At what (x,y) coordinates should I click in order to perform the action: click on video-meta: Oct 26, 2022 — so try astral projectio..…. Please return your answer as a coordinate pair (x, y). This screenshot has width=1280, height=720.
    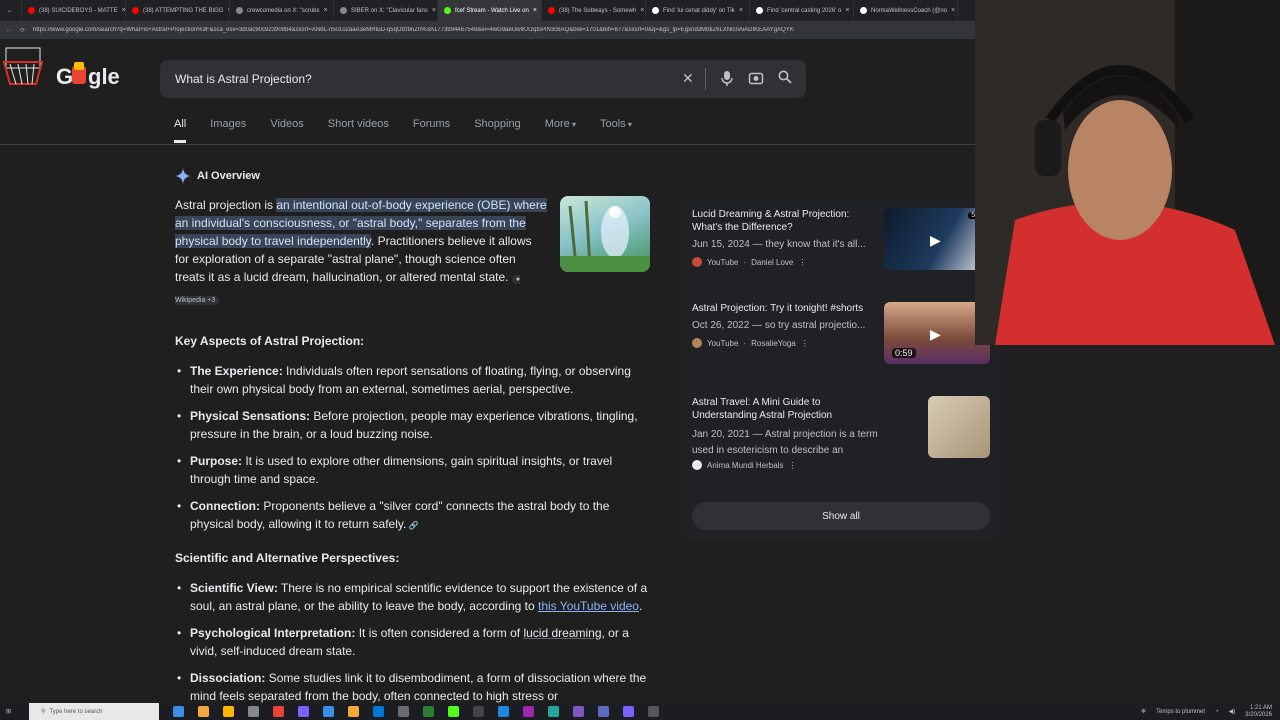
    Looking at the image, I should click on (779, 325).